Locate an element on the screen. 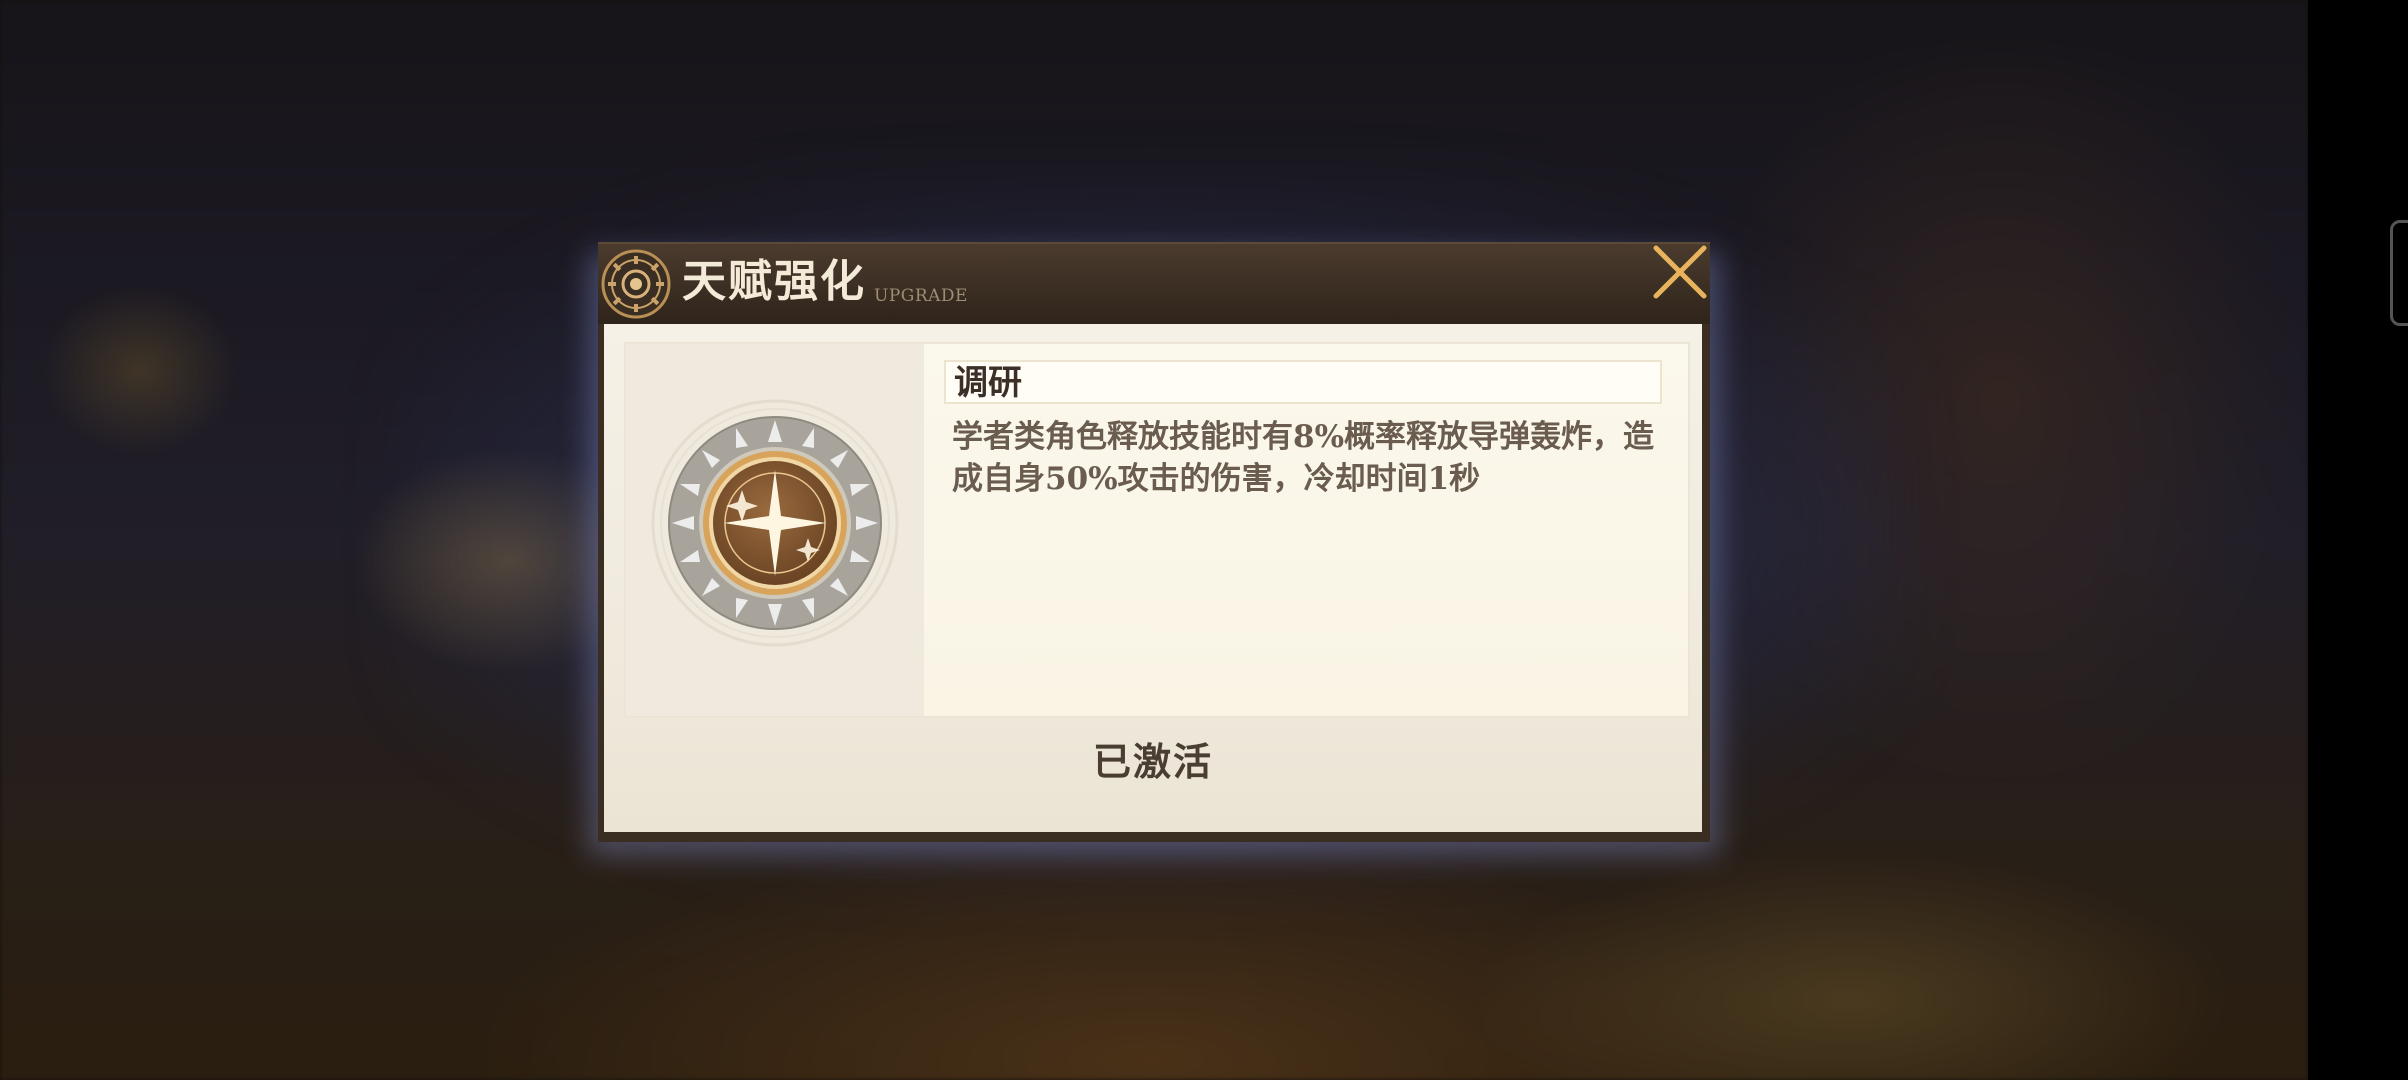 The image size is (2408, 1080). talent-icon-panel is located at coordinates (775, 530).